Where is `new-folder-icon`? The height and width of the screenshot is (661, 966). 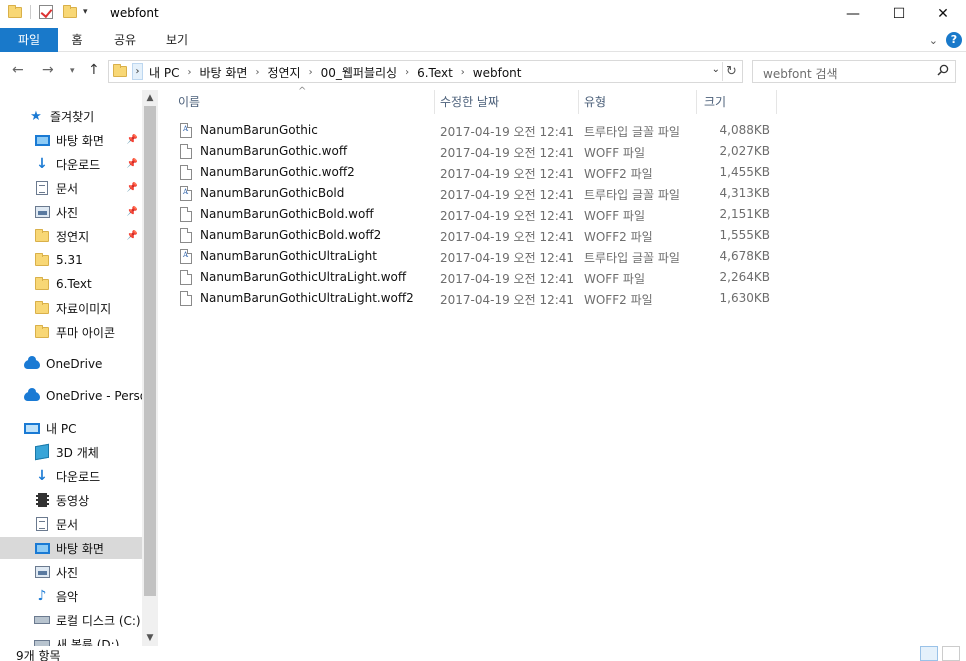
new-folder-icon is located at coordinates (70, 11).